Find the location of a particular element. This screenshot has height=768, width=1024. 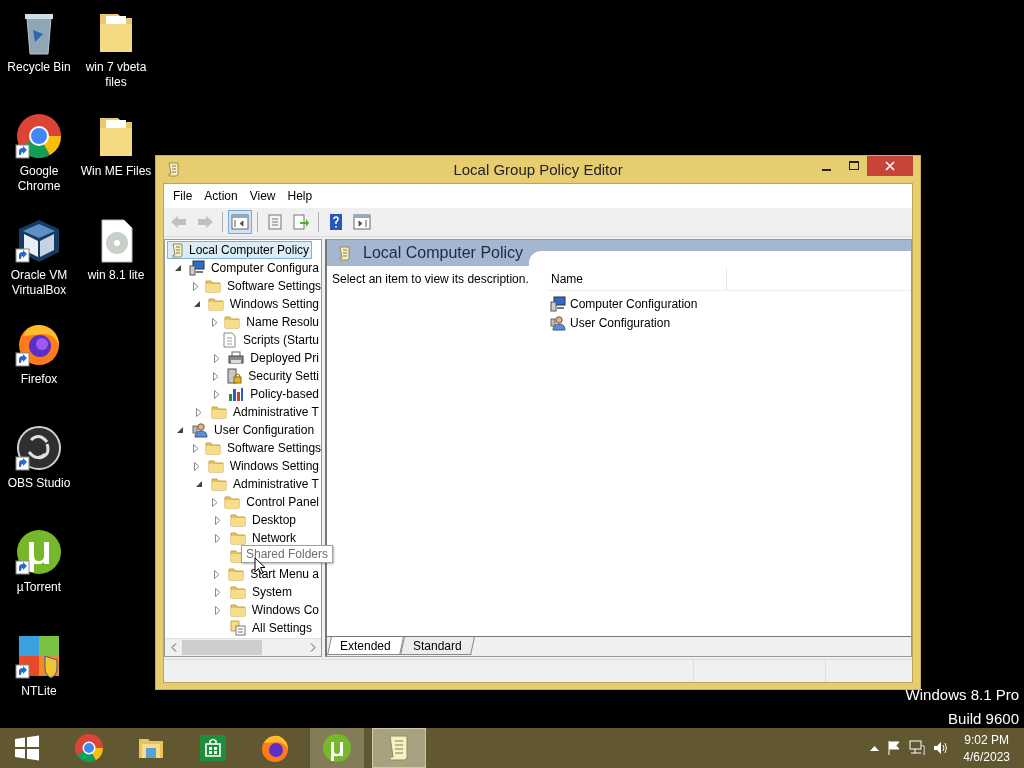

menu-item: Action is located at coordinates (221, 196).